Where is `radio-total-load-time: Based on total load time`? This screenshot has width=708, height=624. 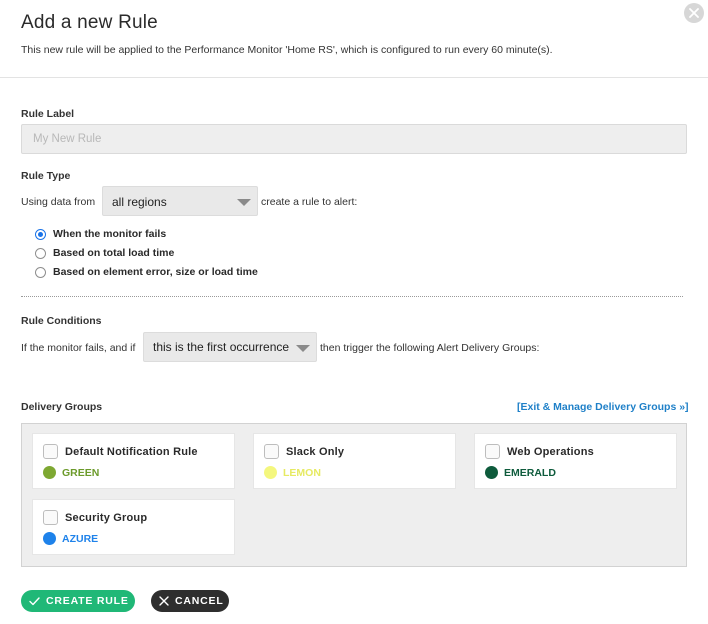
radio-total-load-time: Based on total load time is located at coordinates (104, 253).